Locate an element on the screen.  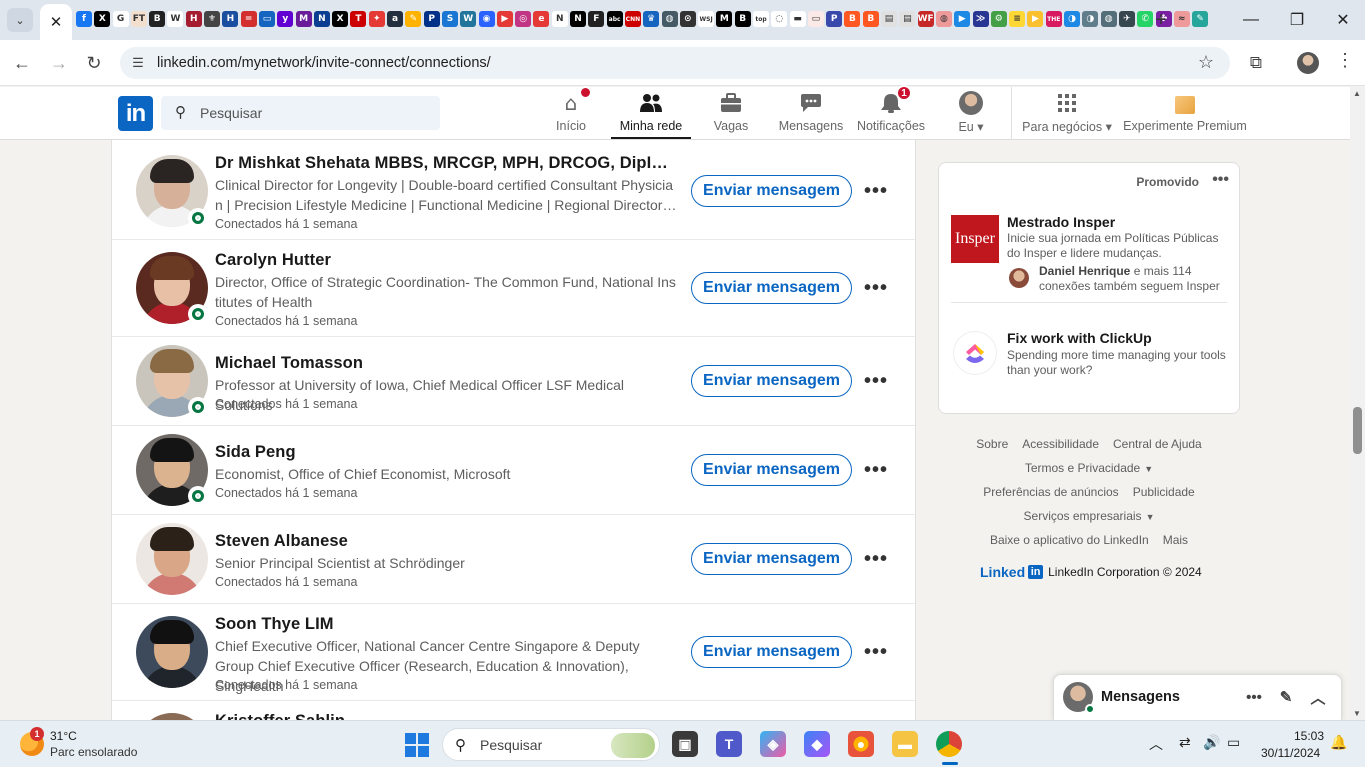
clock-time: 15:03 is located at coordinates (1309, 736).